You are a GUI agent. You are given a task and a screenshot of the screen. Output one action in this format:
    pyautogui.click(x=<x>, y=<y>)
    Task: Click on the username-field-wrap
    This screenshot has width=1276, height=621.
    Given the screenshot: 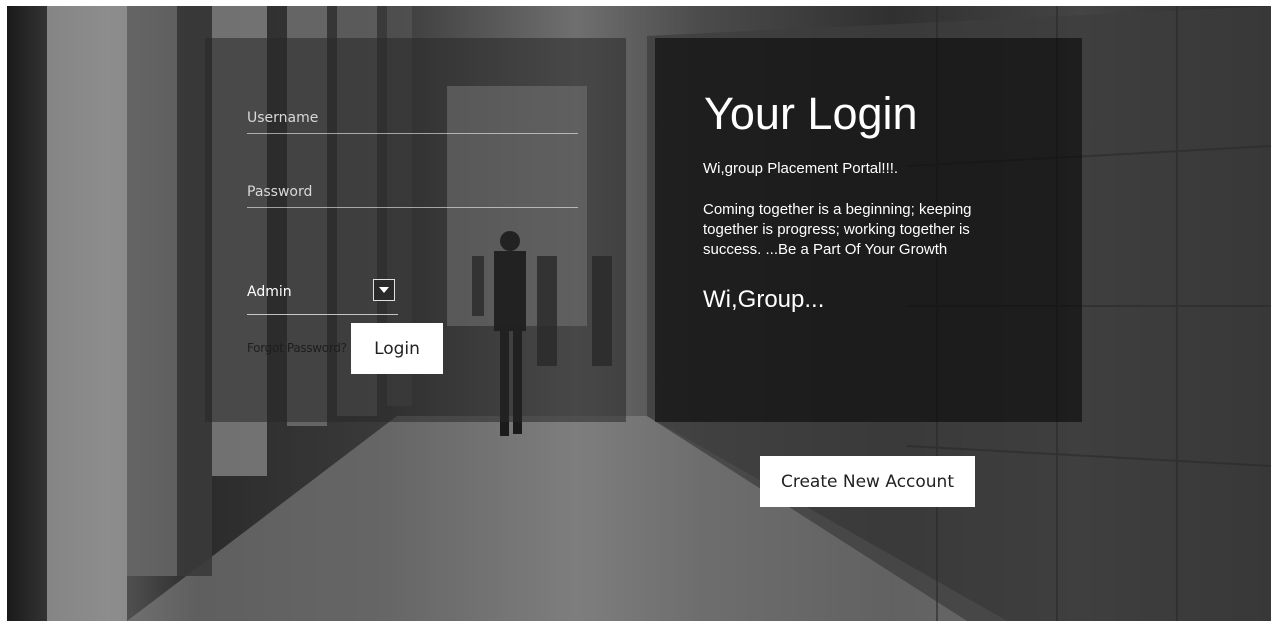 What is the action you would take?
    pyautogui.click(x=412, y=118)
    